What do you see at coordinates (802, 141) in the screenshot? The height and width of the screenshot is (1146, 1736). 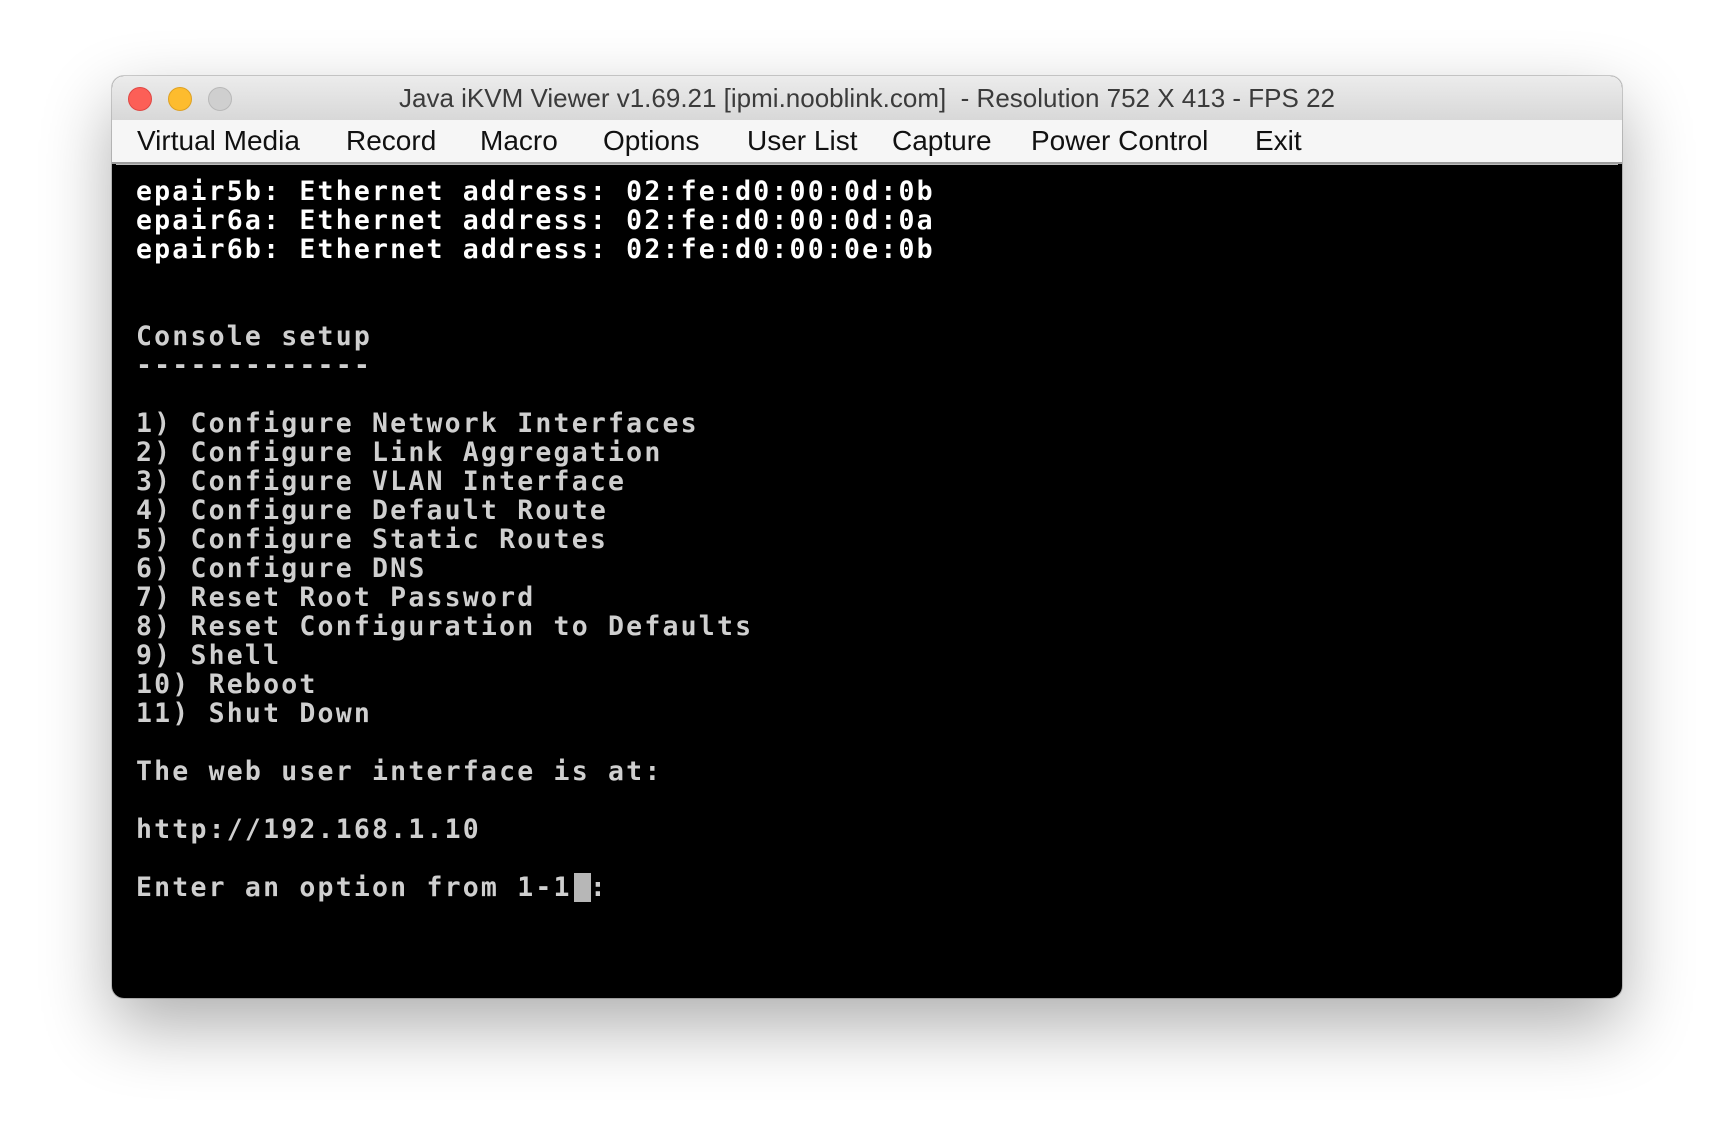 I see `menu-user-list: User List` at bounding box center [802, 141].